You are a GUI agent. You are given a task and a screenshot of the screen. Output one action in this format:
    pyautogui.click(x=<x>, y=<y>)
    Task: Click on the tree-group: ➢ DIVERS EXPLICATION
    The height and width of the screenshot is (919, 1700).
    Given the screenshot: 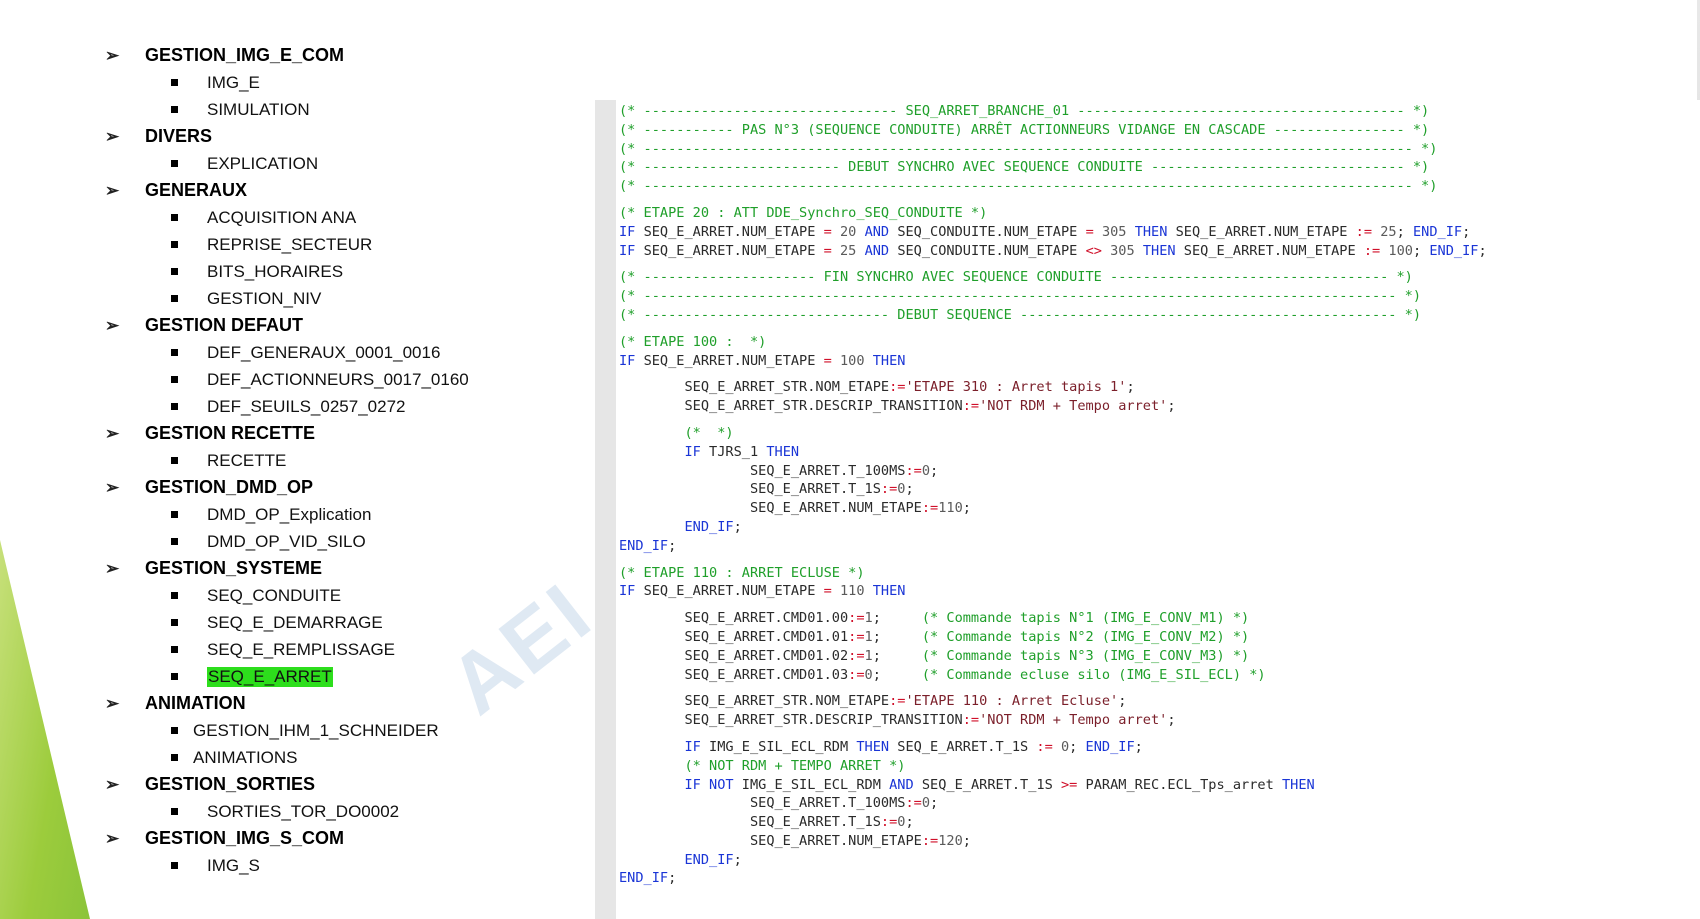 What is the action you would take?
    pyautogui.click(x=310, y=150)
    